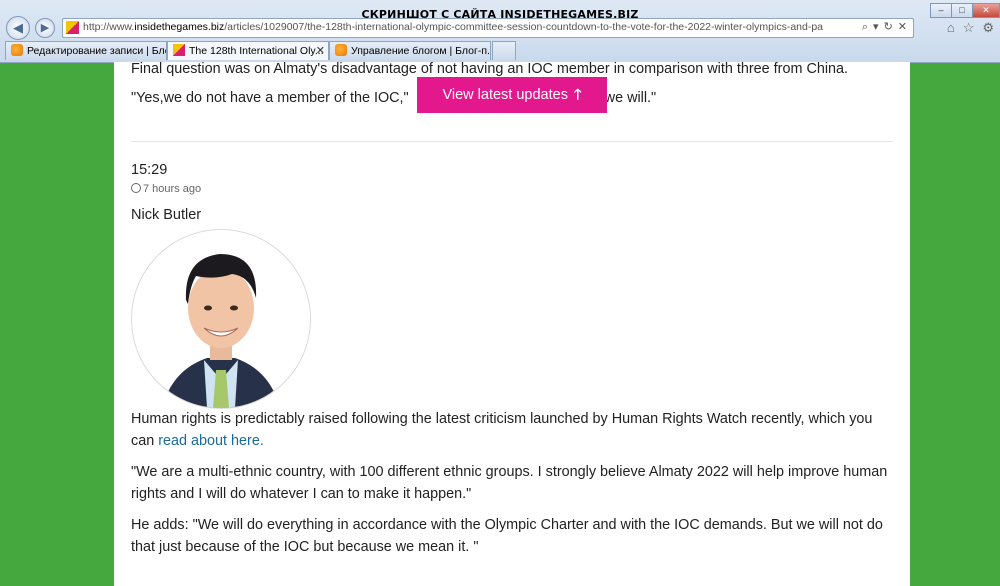  Describe the element at coordinates (149, 170) in the screenshot. I see `update-time: 15:29` at that location.